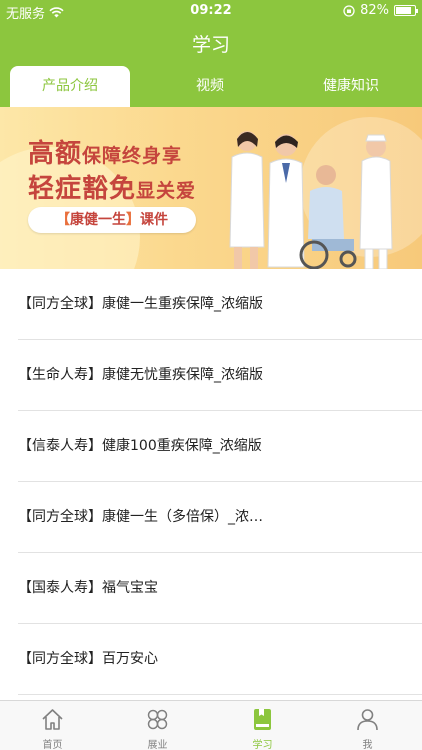 This screenshot has width=422, height=750. Describe the element at coordinates (351, 86) in the screenshot. I see `tab-health-knowledge: 健康知识` at that location.